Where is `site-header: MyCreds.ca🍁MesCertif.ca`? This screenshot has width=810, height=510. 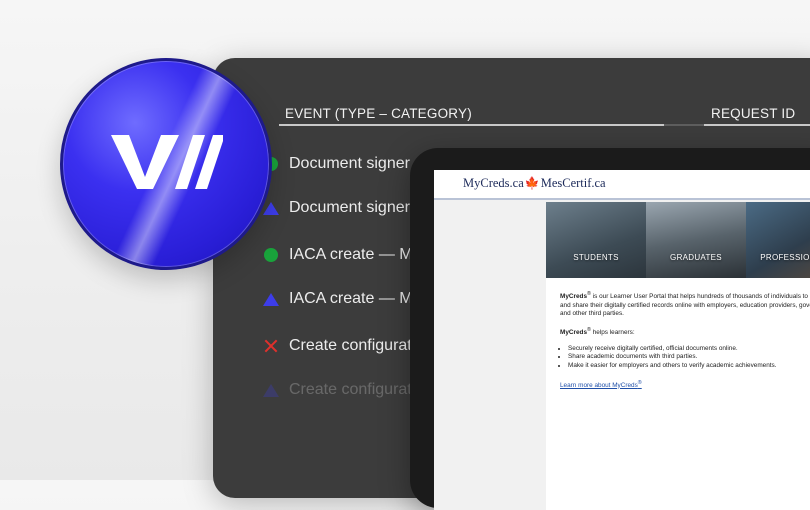
site-header: MyCreds.ca🍁MesCertif.ca is located at coordinates (622, 185).